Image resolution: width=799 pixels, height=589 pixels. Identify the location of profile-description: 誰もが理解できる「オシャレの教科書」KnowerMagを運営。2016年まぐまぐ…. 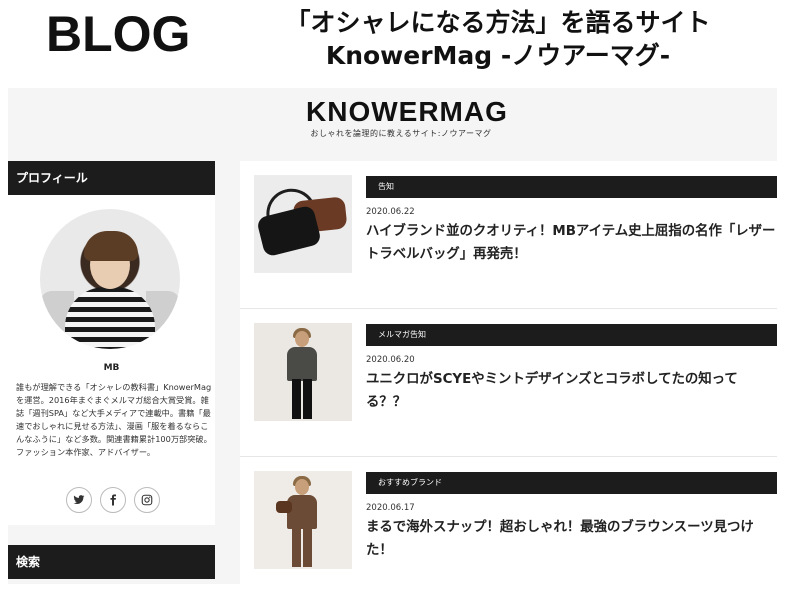
(114, 419).